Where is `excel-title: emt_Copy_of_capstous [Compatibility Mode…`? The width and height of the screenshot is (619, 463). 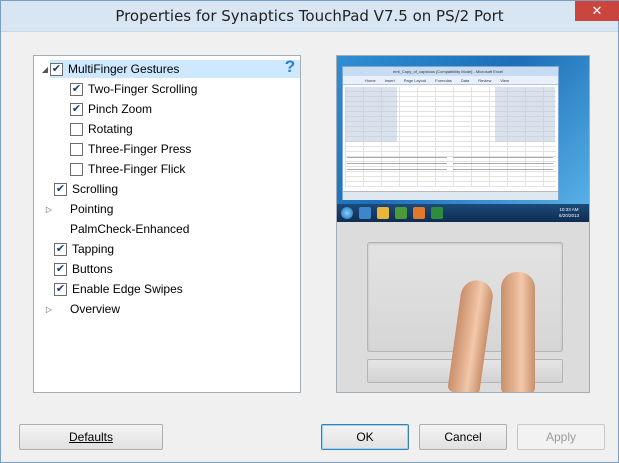
excel-title: emt_Copy_of_capstous [Compatibility Mode… is located at coordinates (450, 71).